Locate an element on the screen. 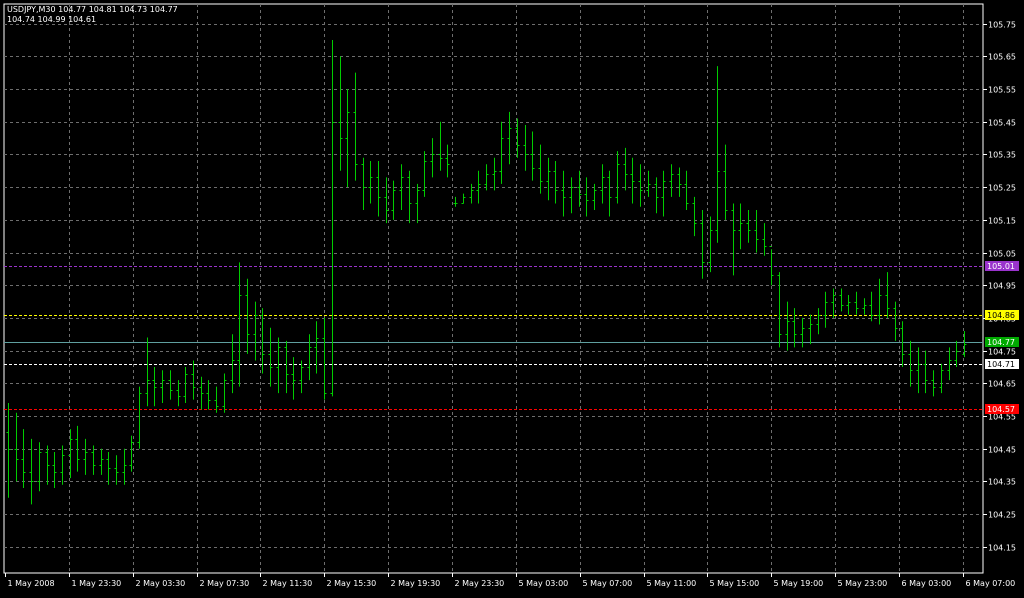 The image size is (1024, 598). x-tick-label: 6 May 03:00 is located at coordinates (927, 583).